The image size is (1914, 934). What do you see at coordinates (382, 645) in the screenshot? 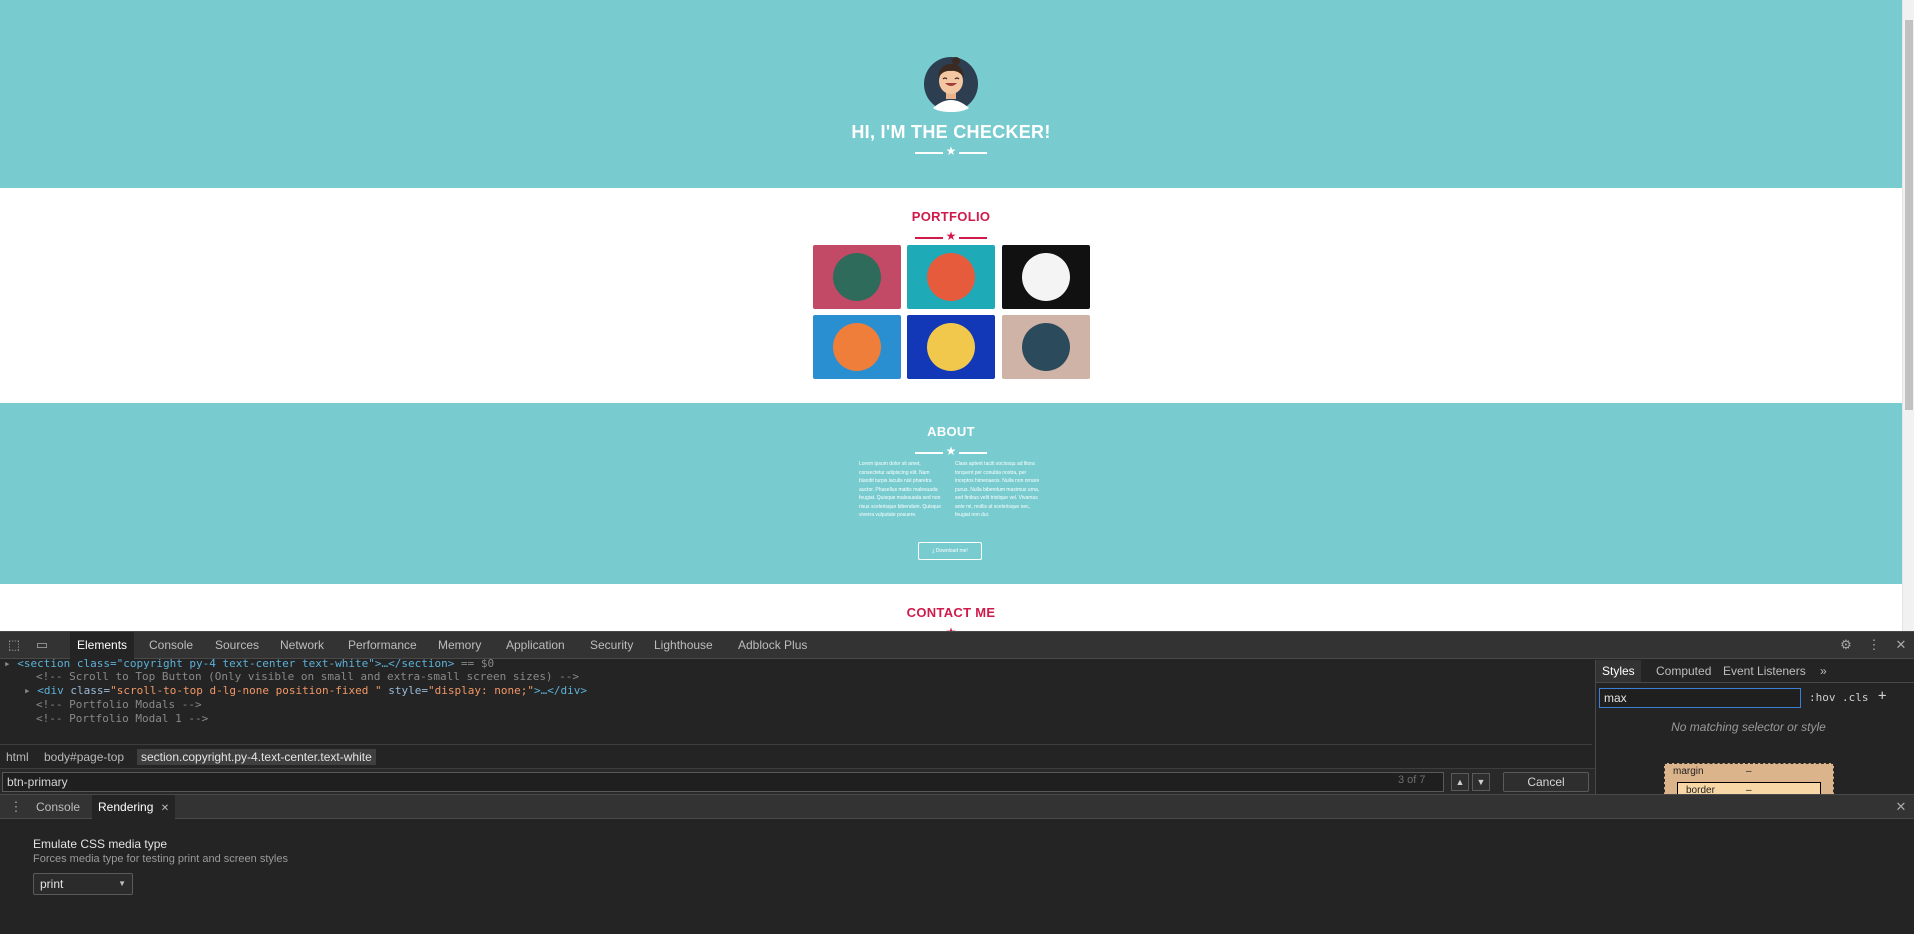
I see `tab-performance: Performance` at bounding box center [382, 645].